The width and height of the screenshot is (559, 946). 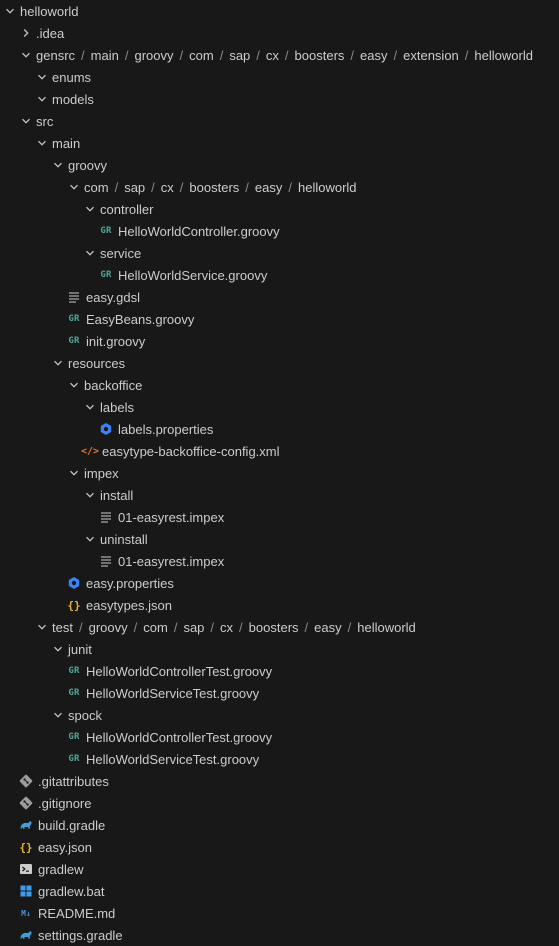 I want to click on tree-item-label: easy.properties, so click(x=130, y=583).